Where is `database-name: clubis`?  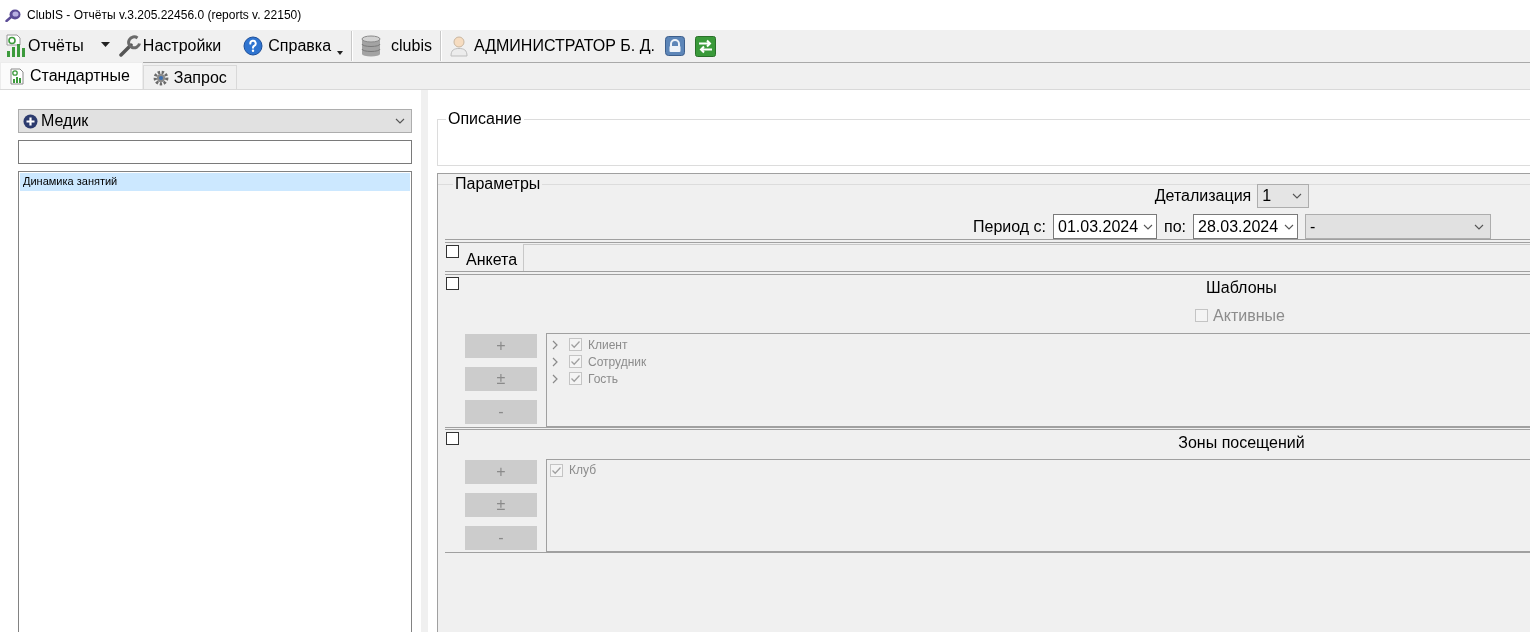
database-name: clubis is located at coordinates (411, 46).